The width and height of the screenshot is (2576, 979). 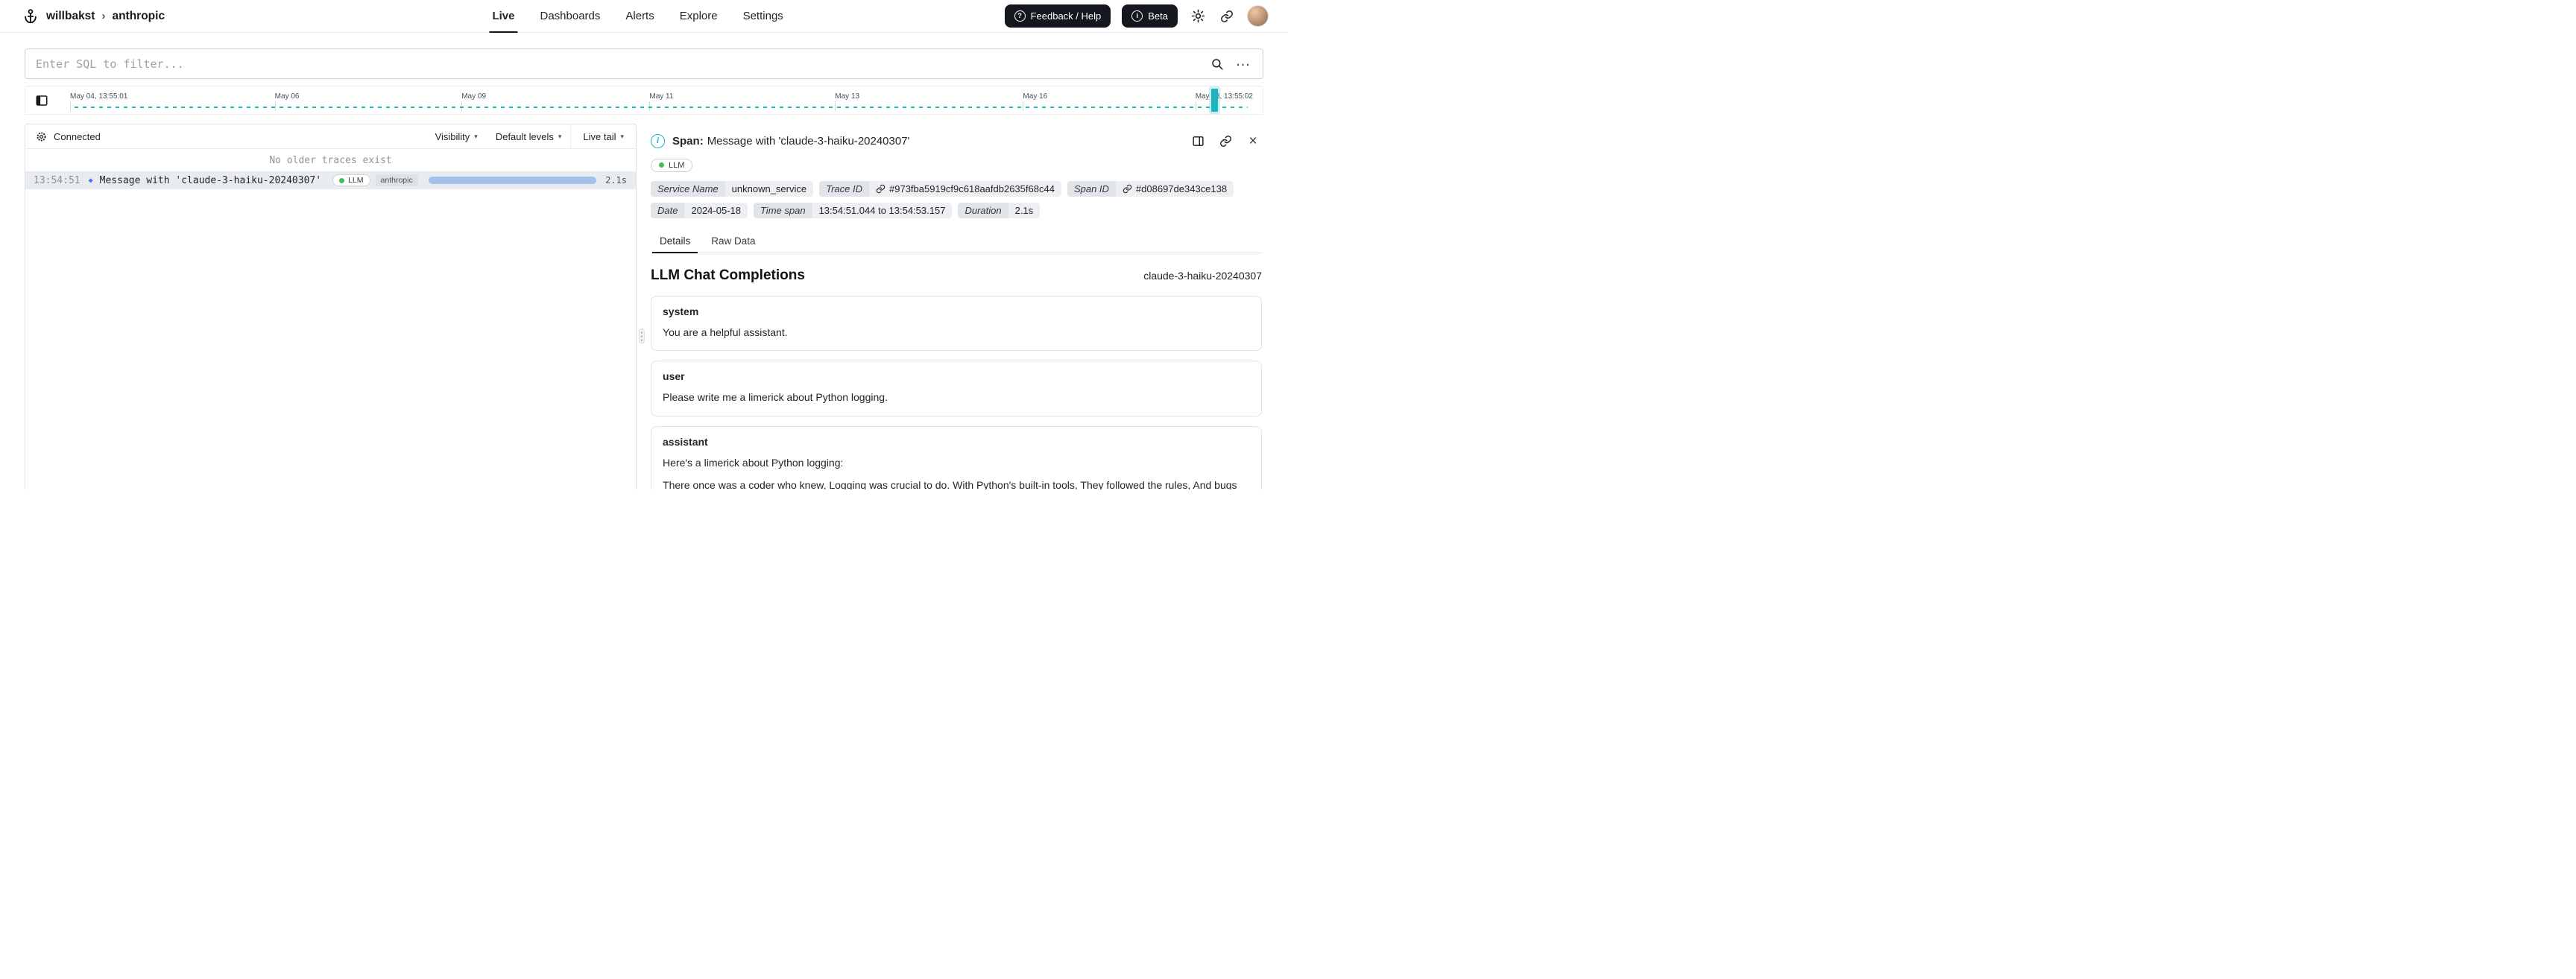 What do you see at coordinates (957, 323) in the screenshot?
I see `message-card-system: system You are a helpful assistant.` at bounding box center [957, 323].